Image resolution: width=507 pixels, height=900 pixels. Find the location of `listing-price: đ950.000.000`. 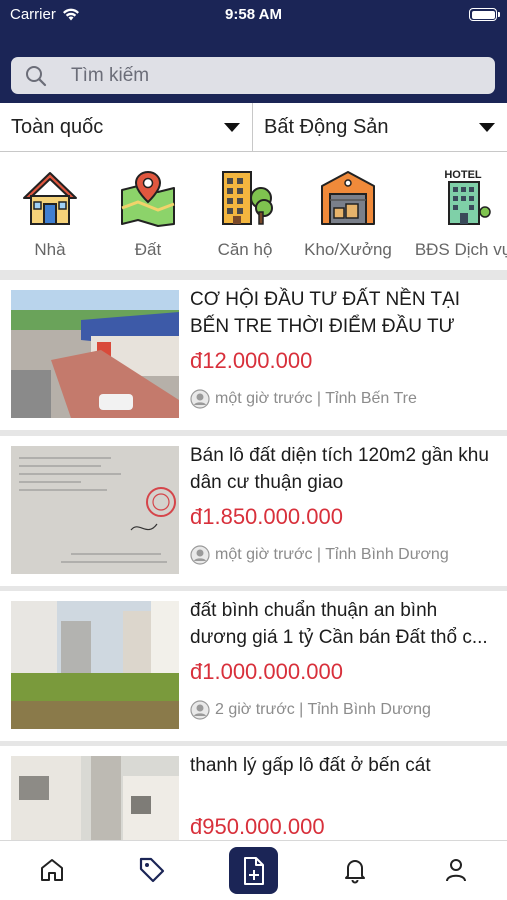

listing-price: đ950.000.000 is located at coordinates (257, 826).